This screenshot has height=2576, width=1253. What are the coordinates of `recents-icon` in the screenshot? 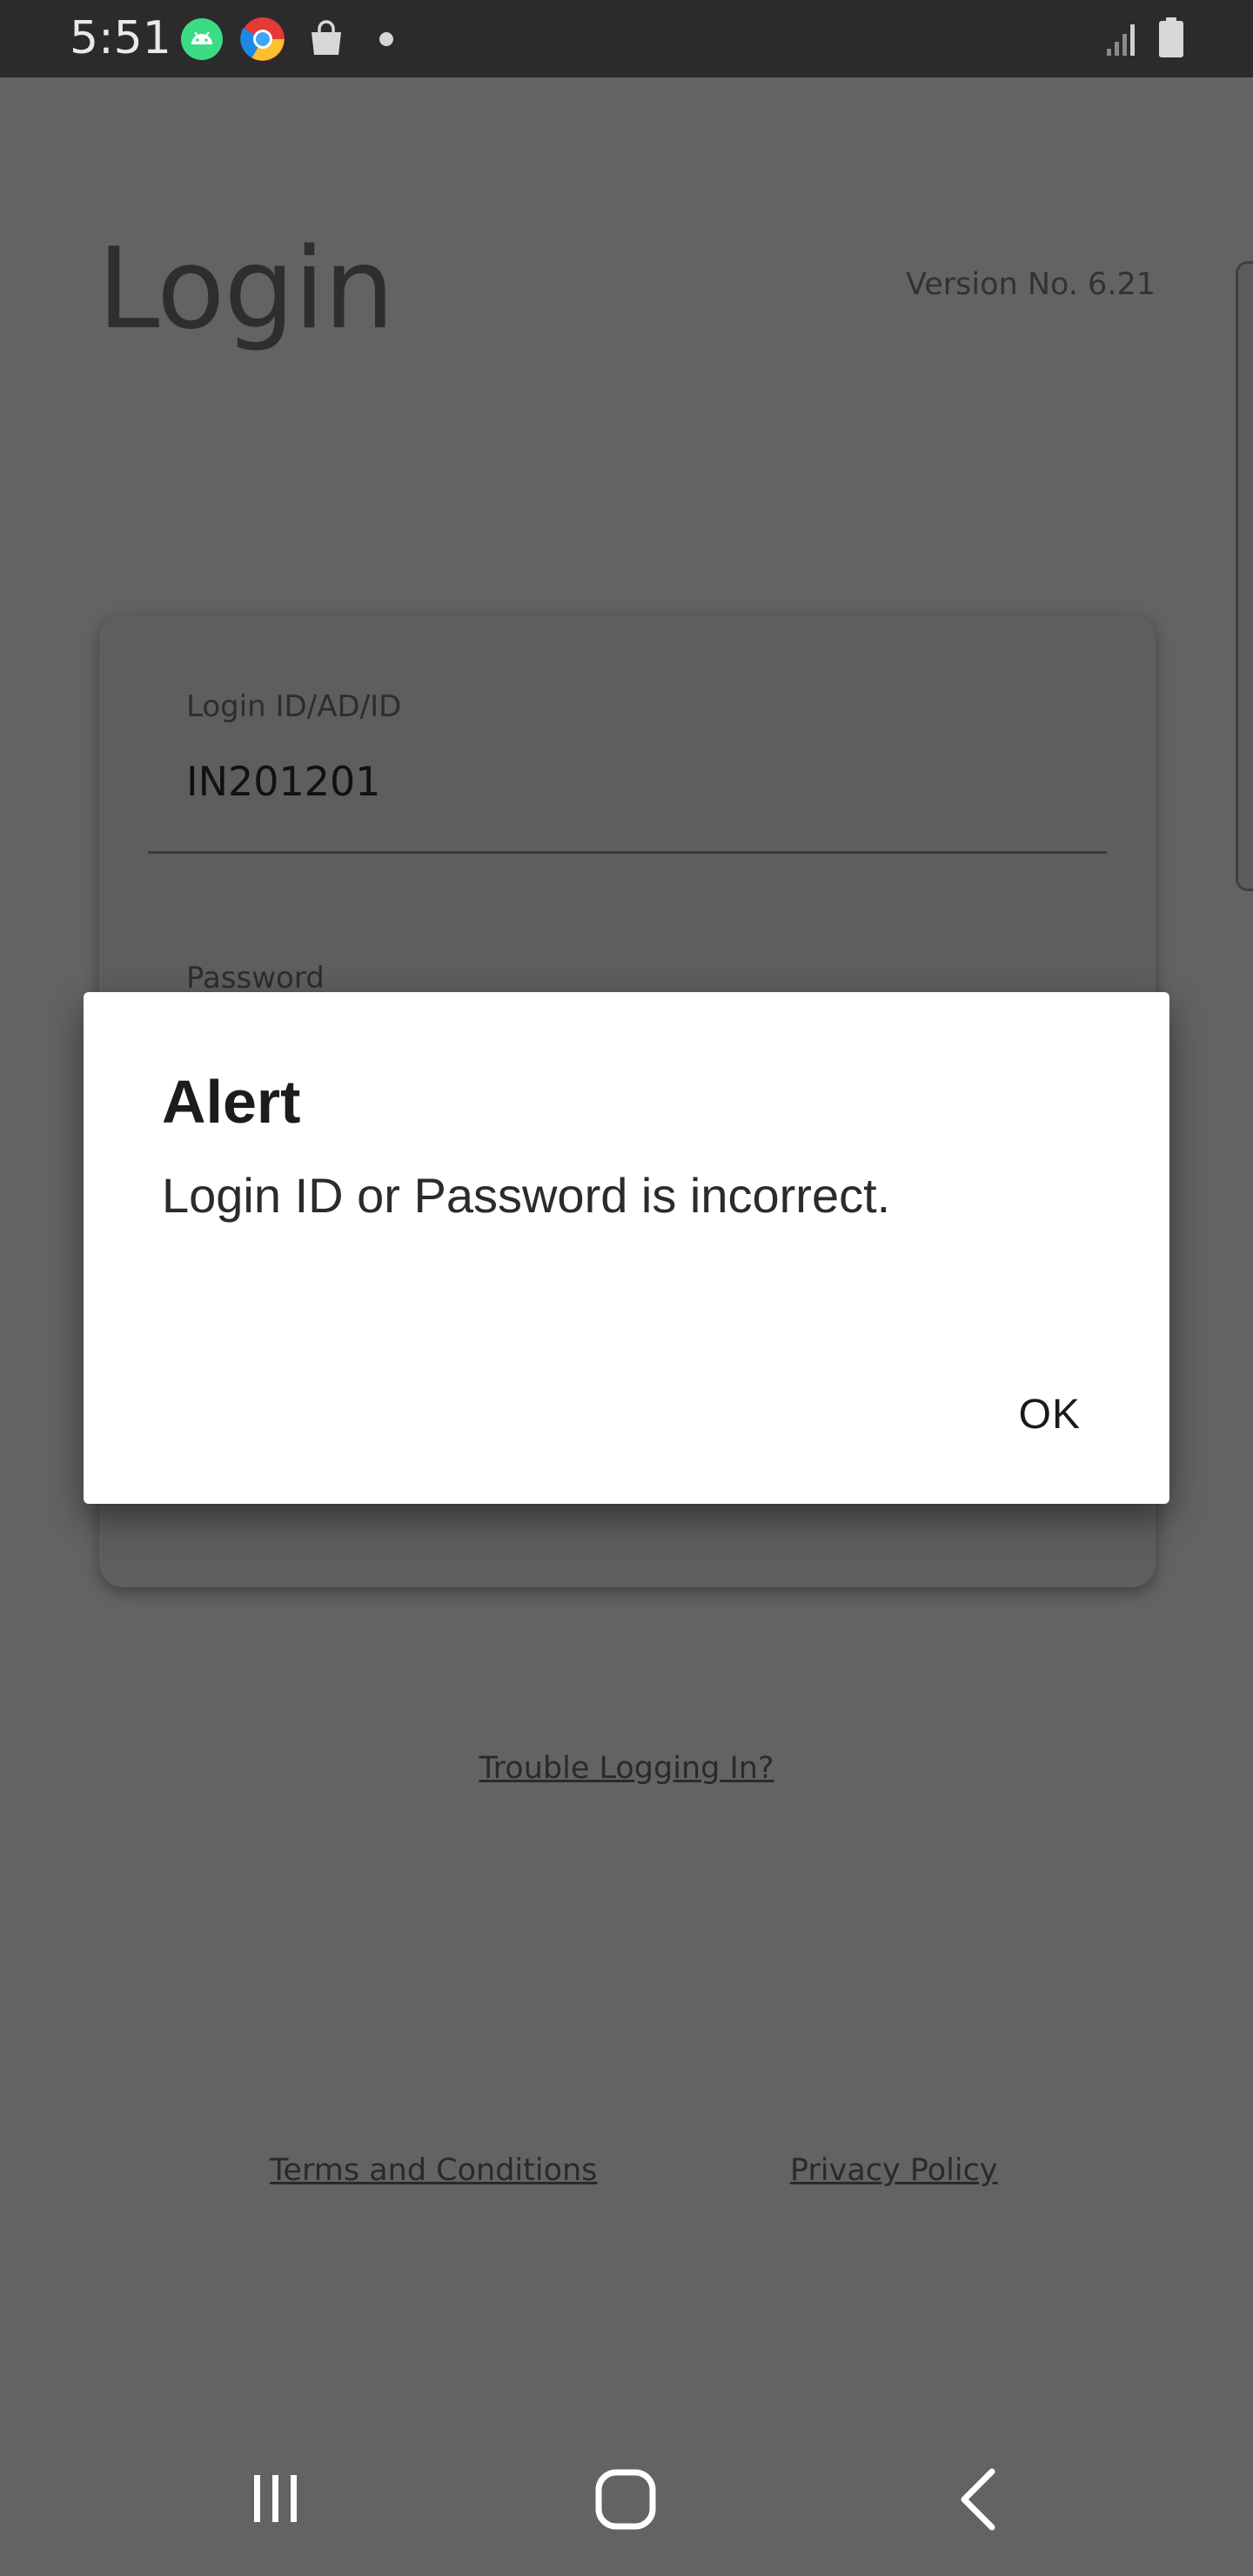 It's located at (276, 2498).